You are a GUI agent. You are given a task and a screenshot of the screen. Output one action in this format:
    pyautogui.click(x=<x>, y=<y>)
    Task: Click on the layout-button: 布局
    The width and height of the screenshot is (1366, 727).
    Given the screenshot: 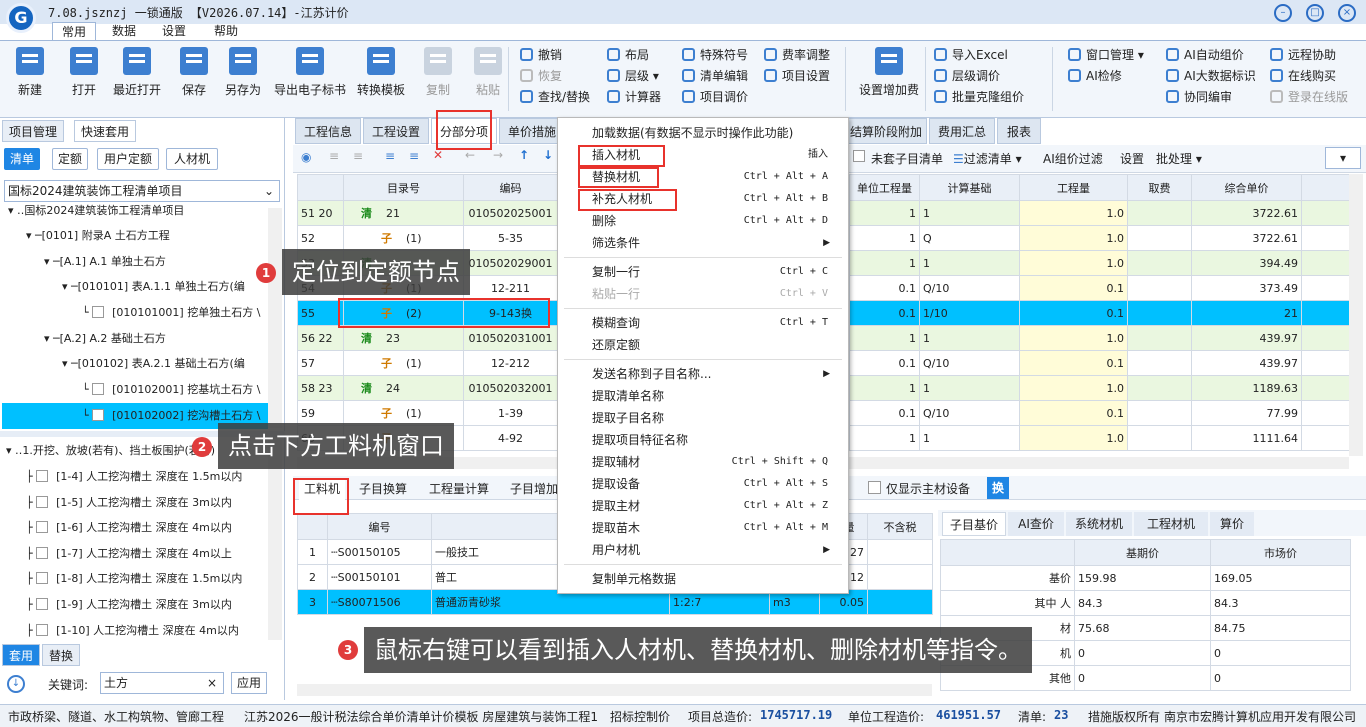 What is the action you would take?
    pyautogui.click(x=628, y=55)
    